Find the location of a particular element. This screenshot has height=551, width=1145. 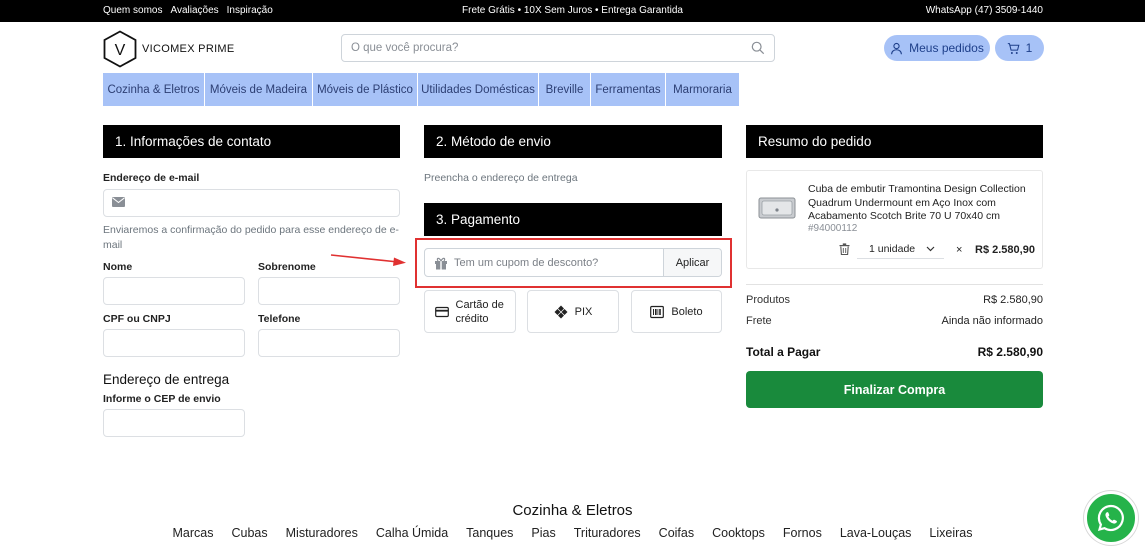

my-orders-button: Meus pedidos is located at coordinates (937, 48).